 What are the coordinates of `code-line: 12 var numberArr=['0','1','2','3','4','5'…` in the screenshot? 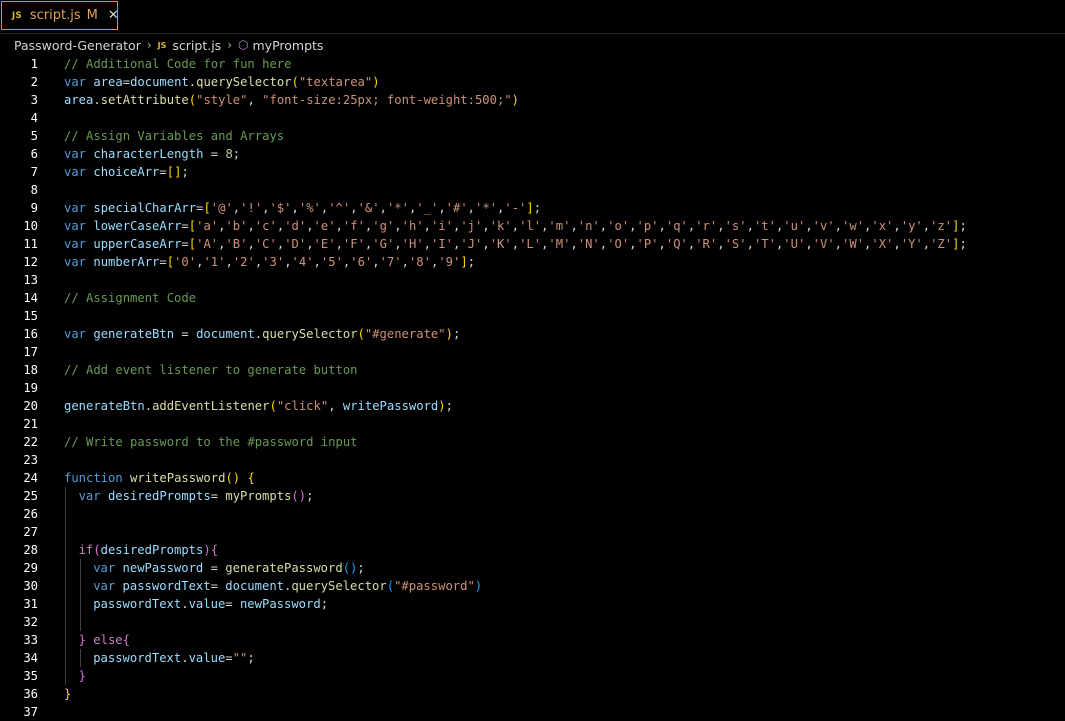 It's located at (532, 262).